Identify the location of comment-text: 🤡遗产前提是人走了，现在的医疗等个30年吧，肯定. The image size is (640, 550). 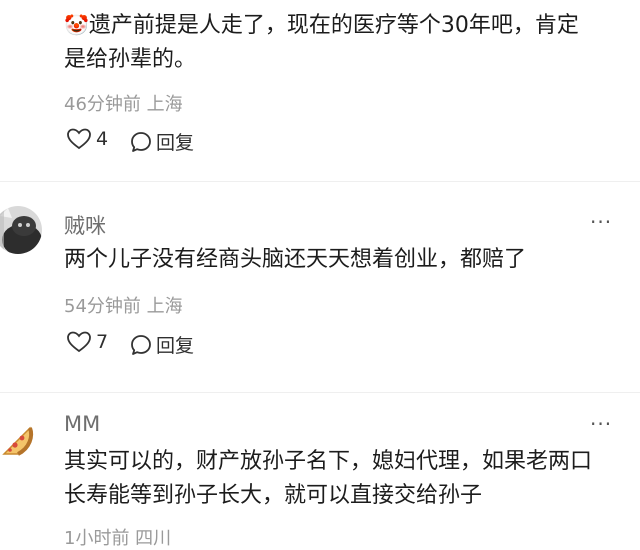
(349, 25).